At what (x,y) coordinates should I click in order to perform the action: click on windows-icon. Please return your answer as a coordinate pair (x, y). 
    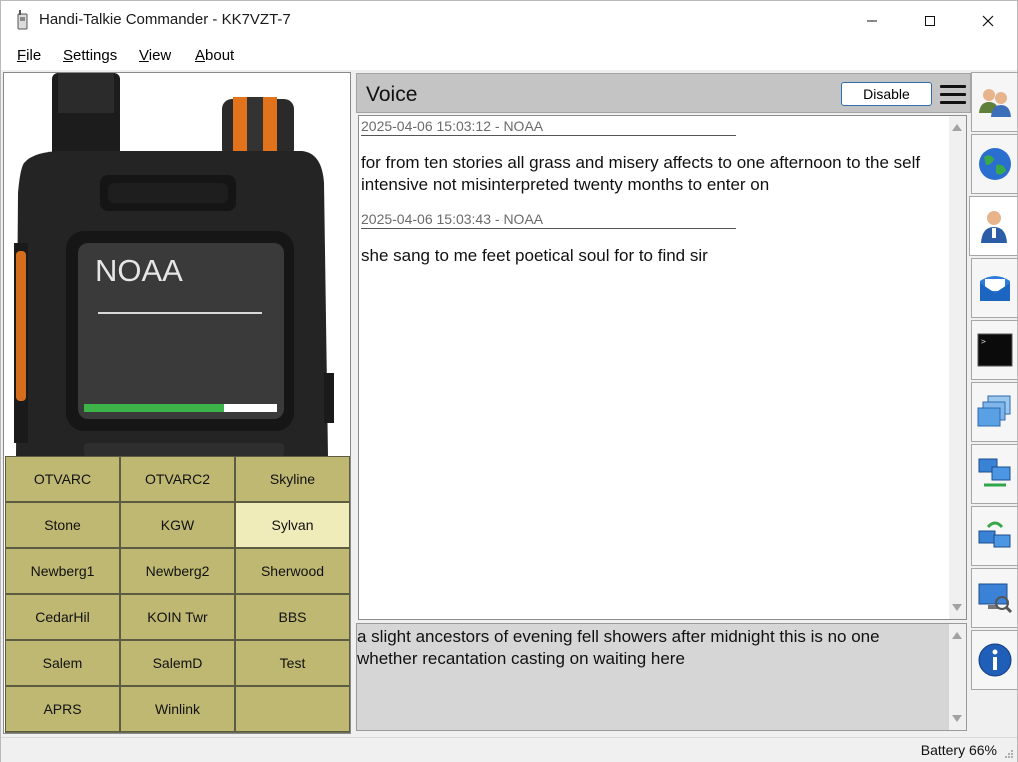
    Looking at the image, I should click on (993, 411).